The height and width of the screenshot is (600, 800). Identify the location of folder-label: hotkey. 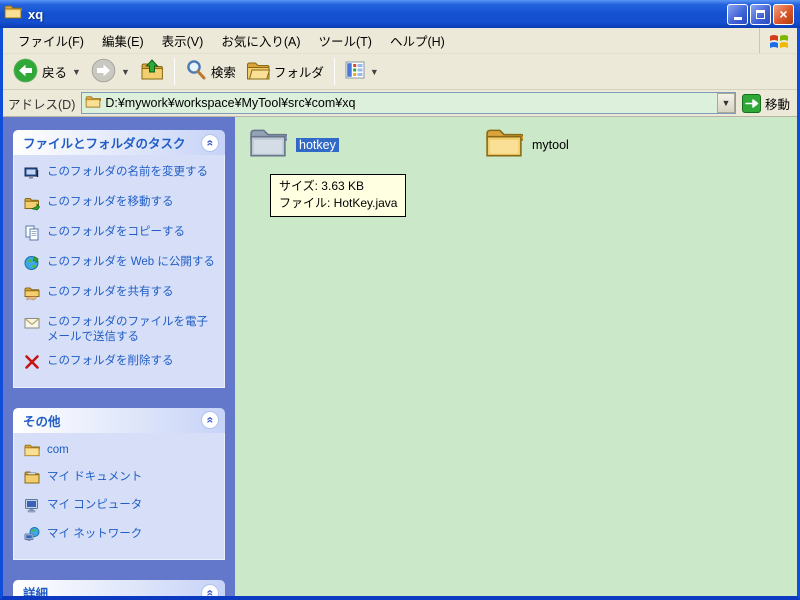
(317, 144).